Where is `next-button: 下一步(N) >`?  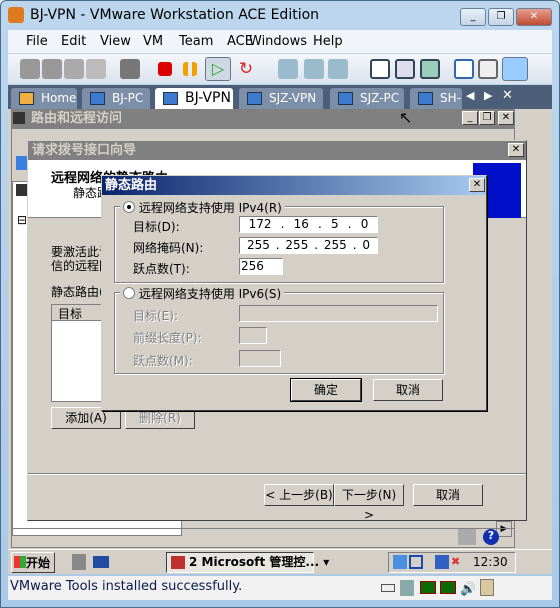
next-button: 下一步(N) > is located at coordinates (369, 503).